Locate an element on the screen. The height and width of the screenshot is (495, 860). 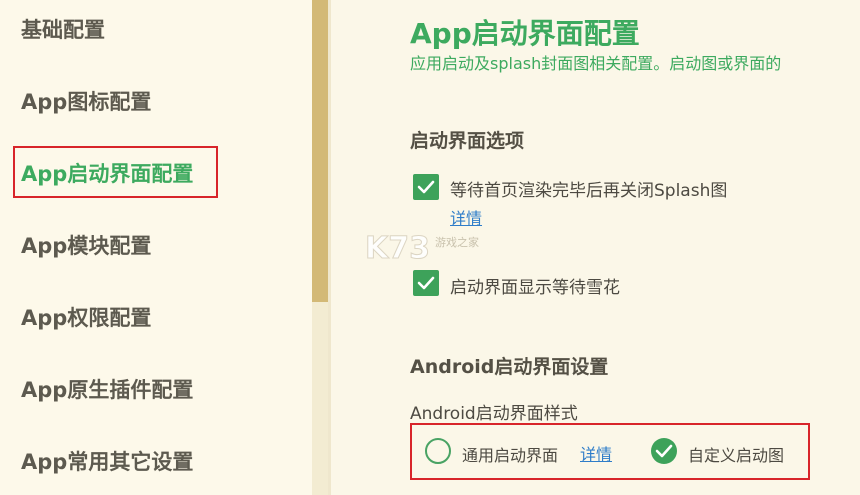
generic-splash-detail-link: 详情 is located at coordinates (596, 453).